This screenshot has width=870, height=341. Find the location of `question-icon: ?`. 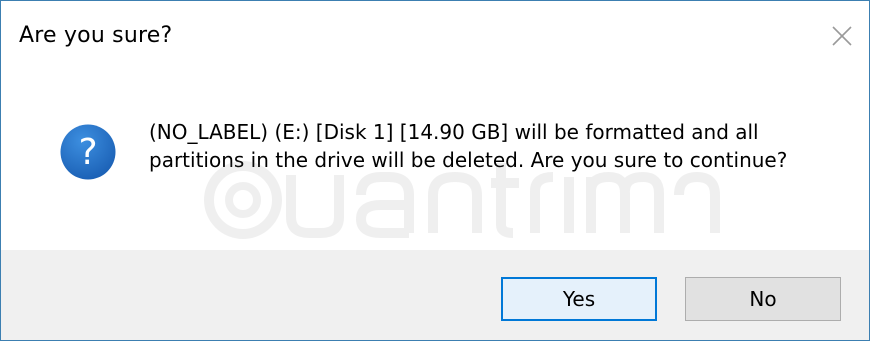

question-icon: ? is located at coordinates (88, 152).